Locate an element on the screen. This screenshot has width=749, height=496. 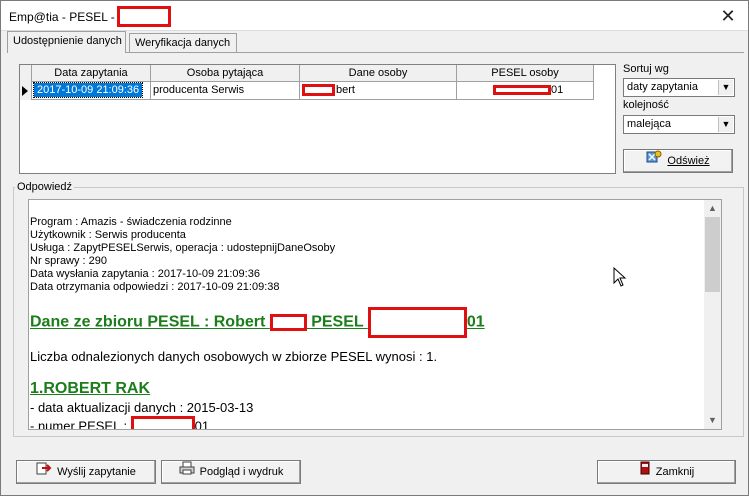
close-icon: ✕ is located at coordinates (728, 16).